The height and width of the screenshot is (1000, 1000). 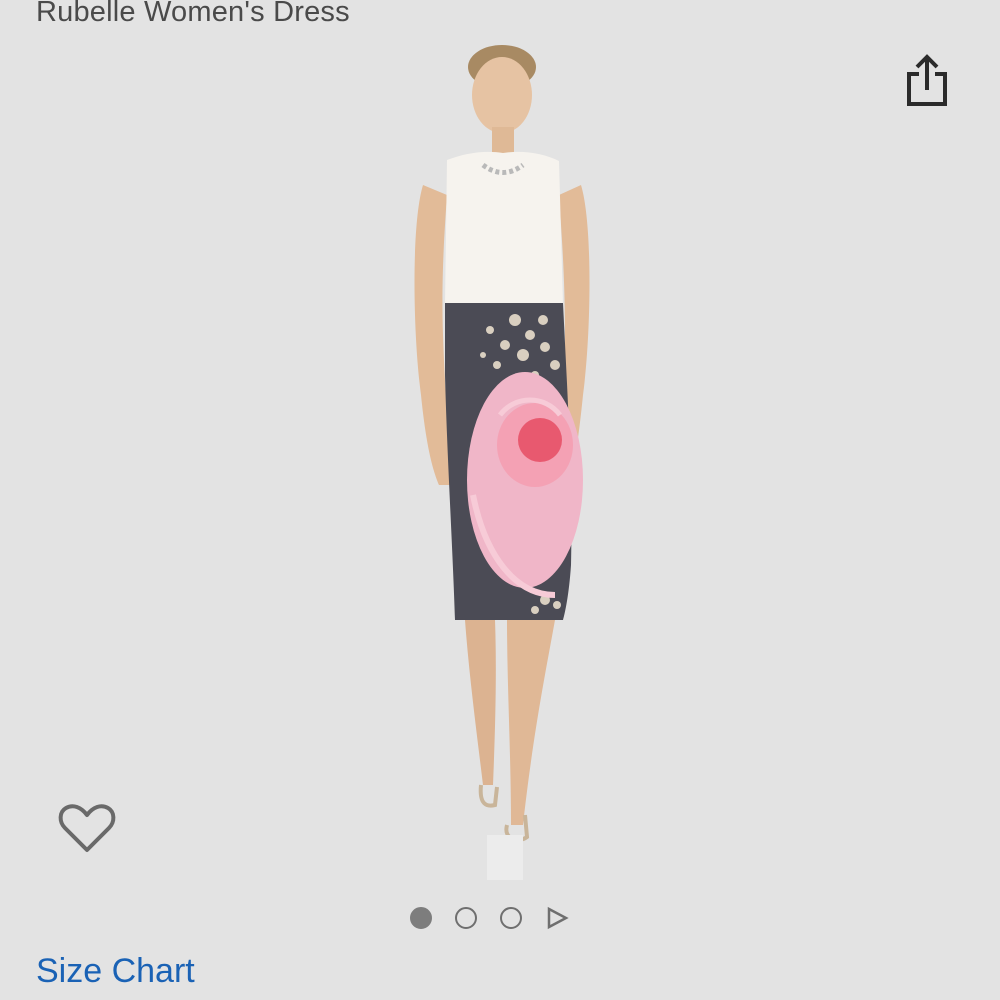 I want to click on size-chart-link: Size Chart, so click(x=115, y=971).